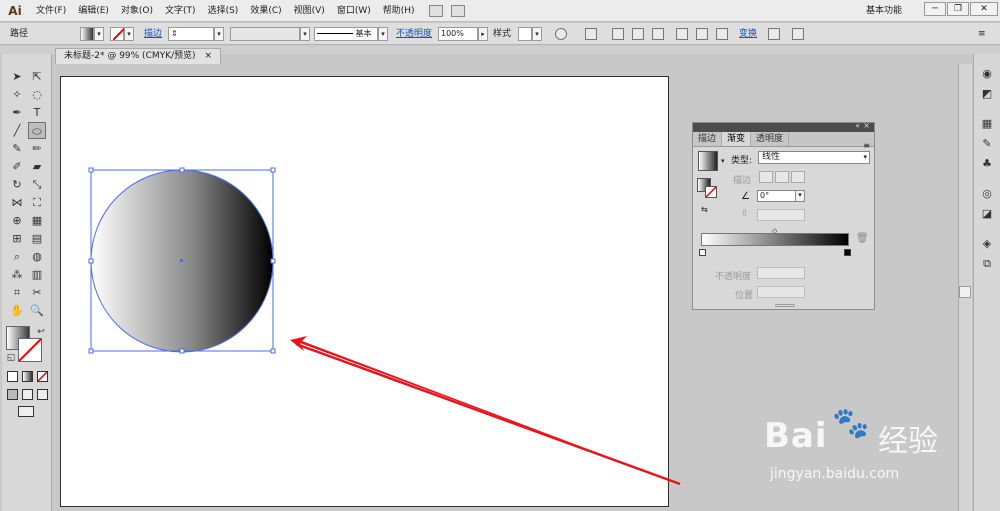 This screenshot has height=511, width=1000. What do you see at coordinates (781, 273) in the screenshot?
I see `stop-opacity-input` at bounding box center [781, 273].